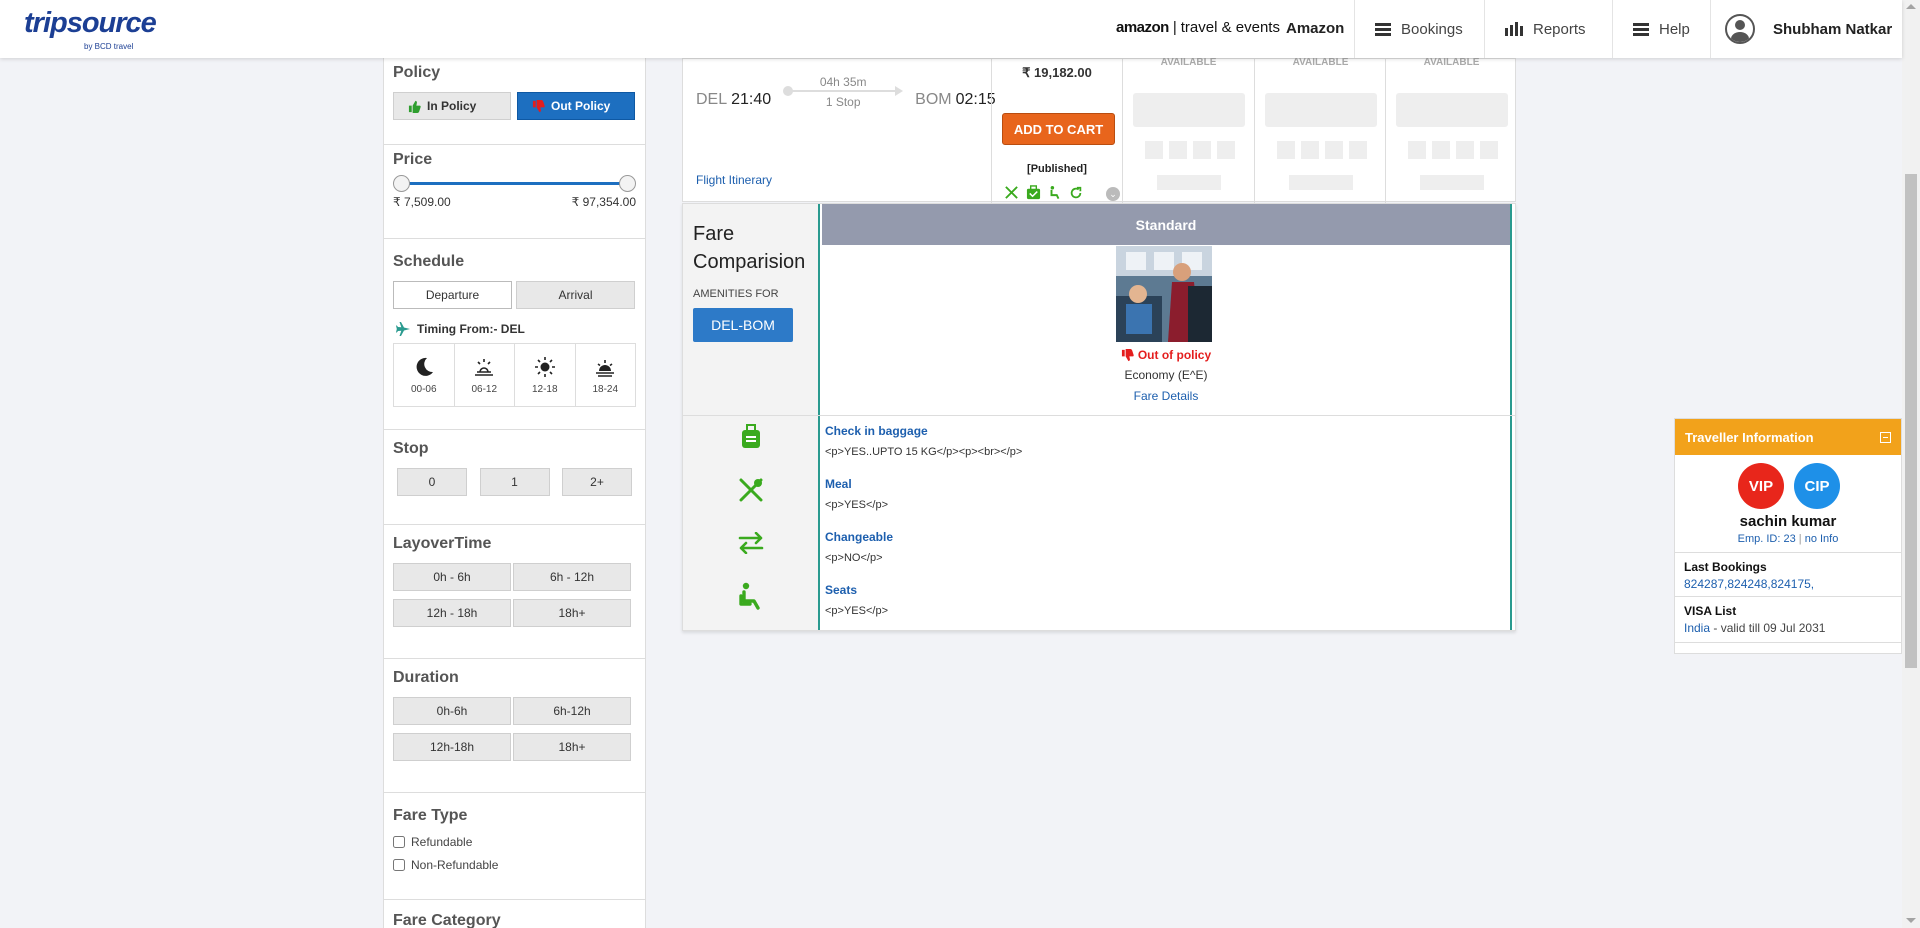 Image resolution: width=1920 pixels, height=928 pixels. Describe the element at coordinates (1749, 437) in the screenshot. I see `traveller-info-title: Traveller Information` at that location.